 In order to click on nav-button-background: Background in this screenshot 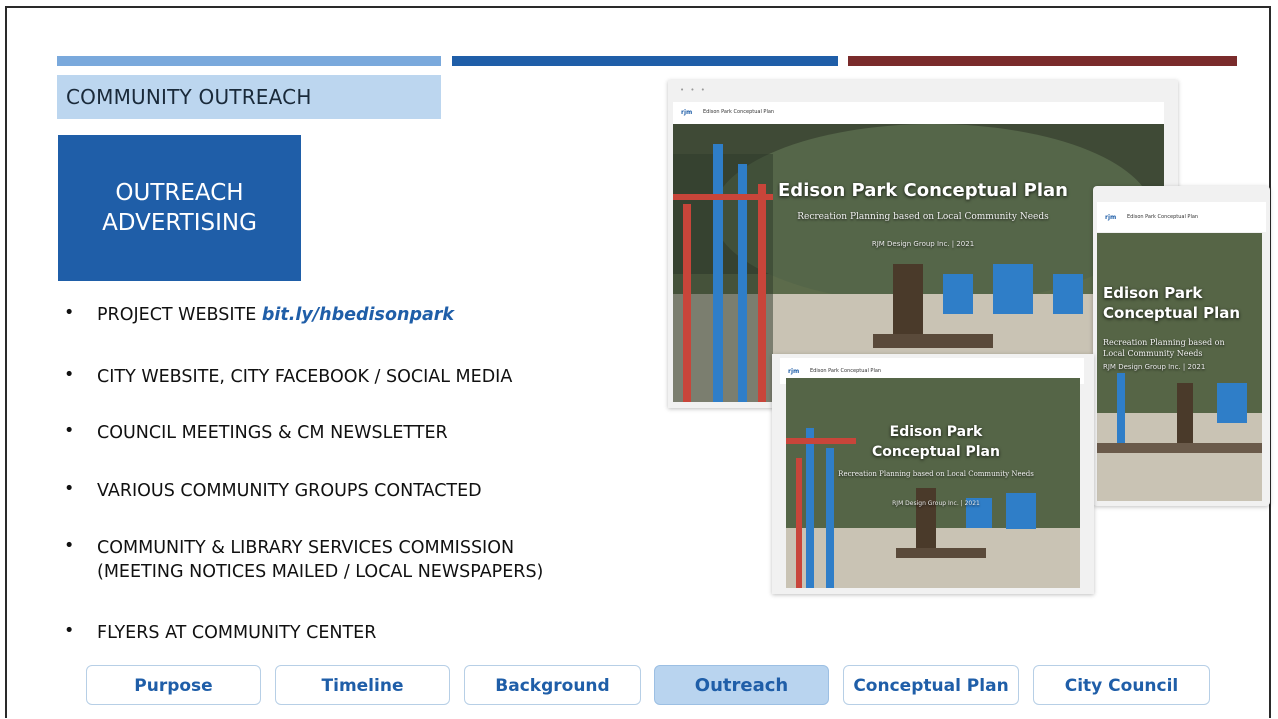, I will do `click(552, 685)`.